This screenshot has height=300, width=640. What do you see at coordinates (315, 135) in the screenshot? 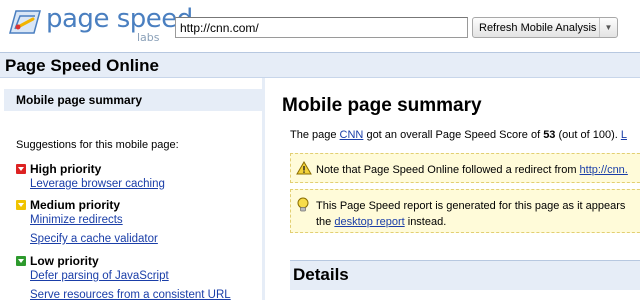
I see `score-text-prefix: The page` at bounding box center [315, 135].